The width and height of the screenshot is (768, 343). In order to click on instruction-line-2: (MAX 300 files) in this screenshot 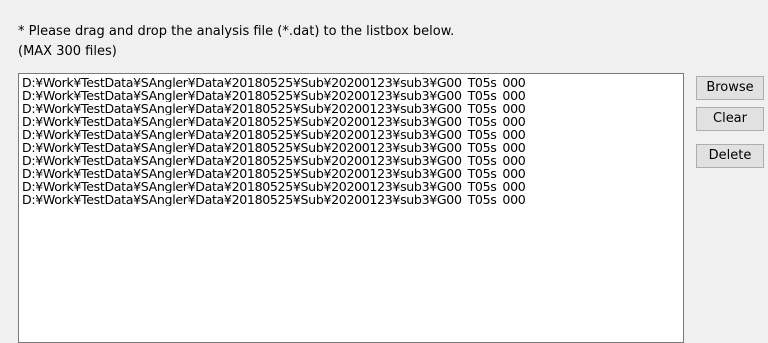, I will do `click(67, 51)`.